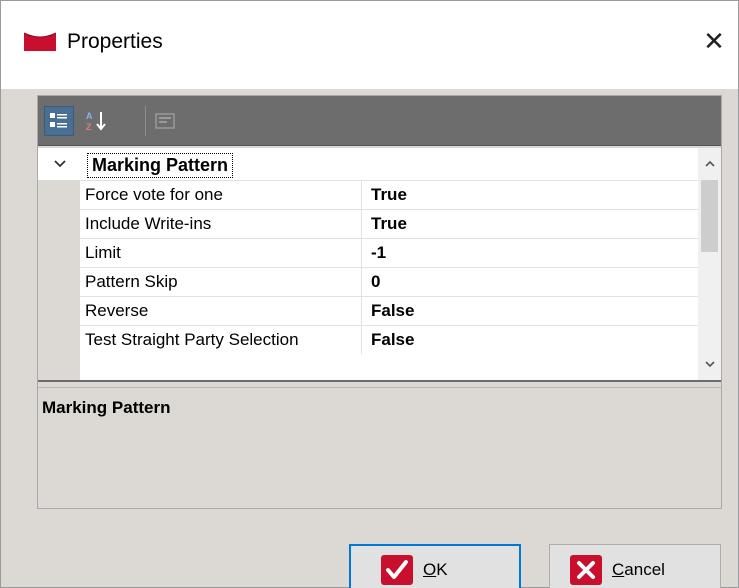 The width and height of the screenshot is (739, 588). Describe the element at coordinates (369, 45) in the screenshot. I see `title-bar: Properties ✕` at that location.